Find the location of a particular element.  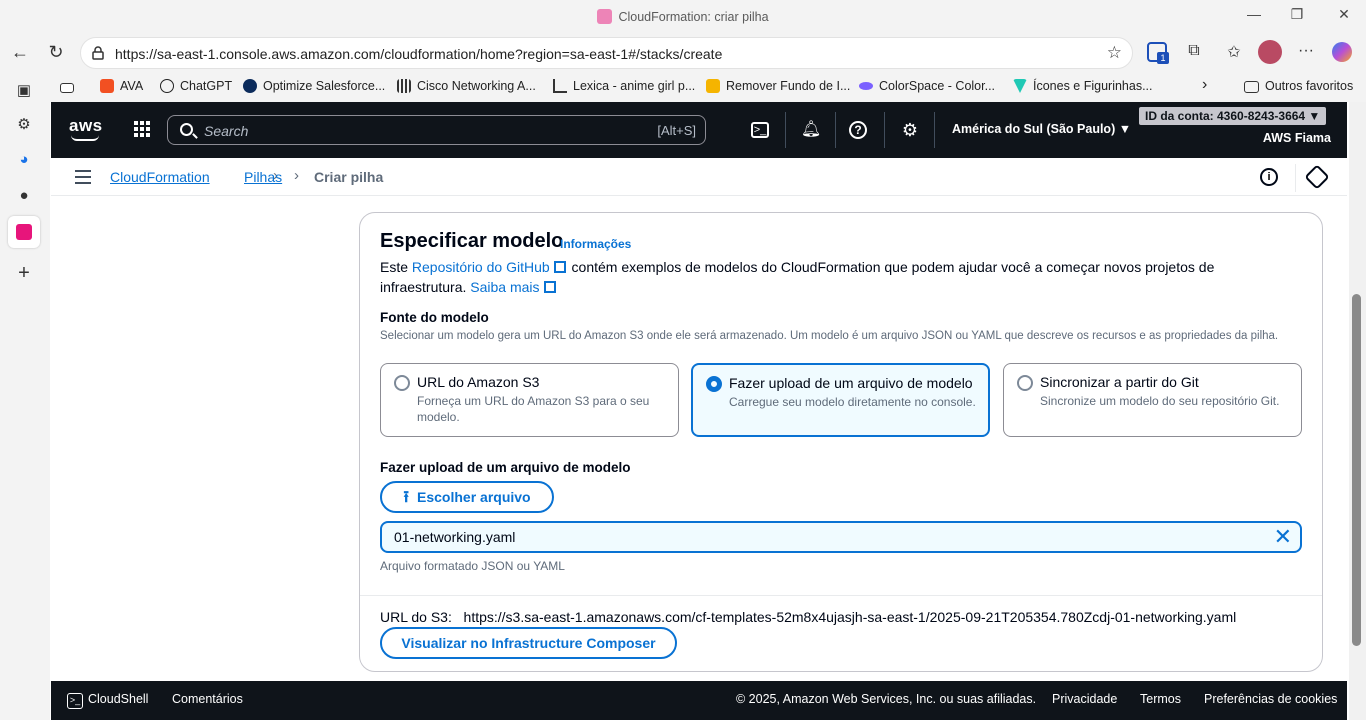

notifications-bell-icon: 🔔︎ is located at coordinates (811, 130).